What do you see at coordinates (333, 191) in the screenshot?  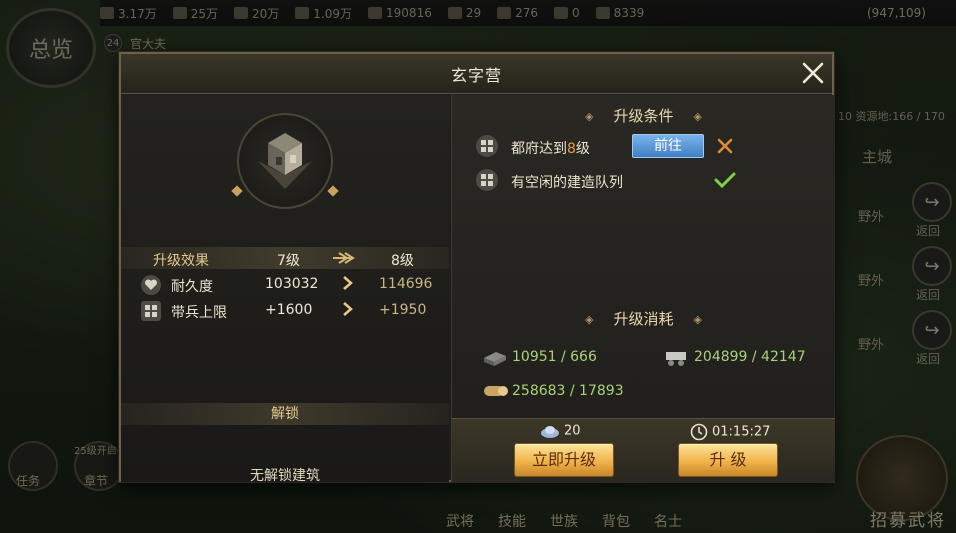 I see `ring-ornament-right` at bounding box center [333, 191].